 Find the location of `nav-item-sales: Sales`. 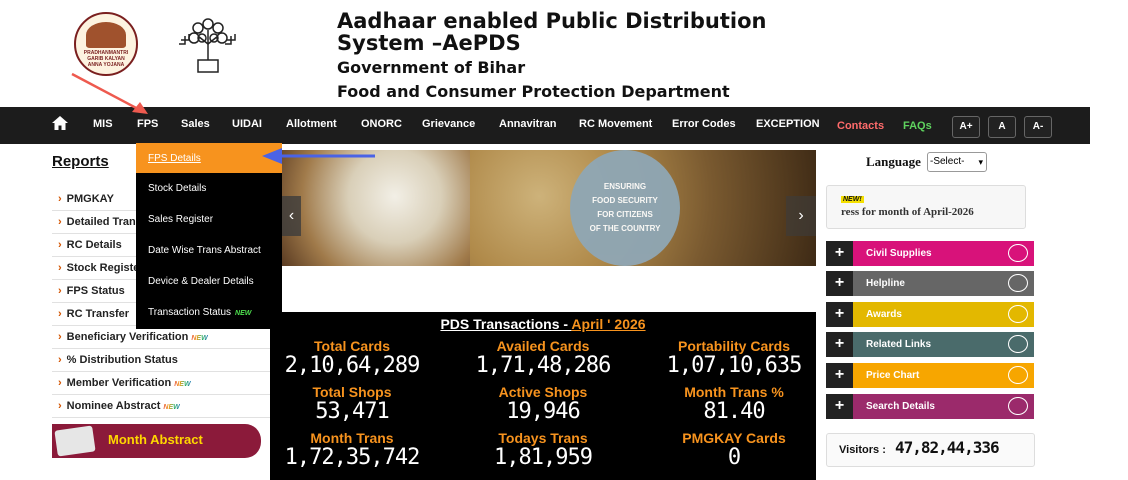

nav-item-sales: Sales is located at coordinates (195, 125).